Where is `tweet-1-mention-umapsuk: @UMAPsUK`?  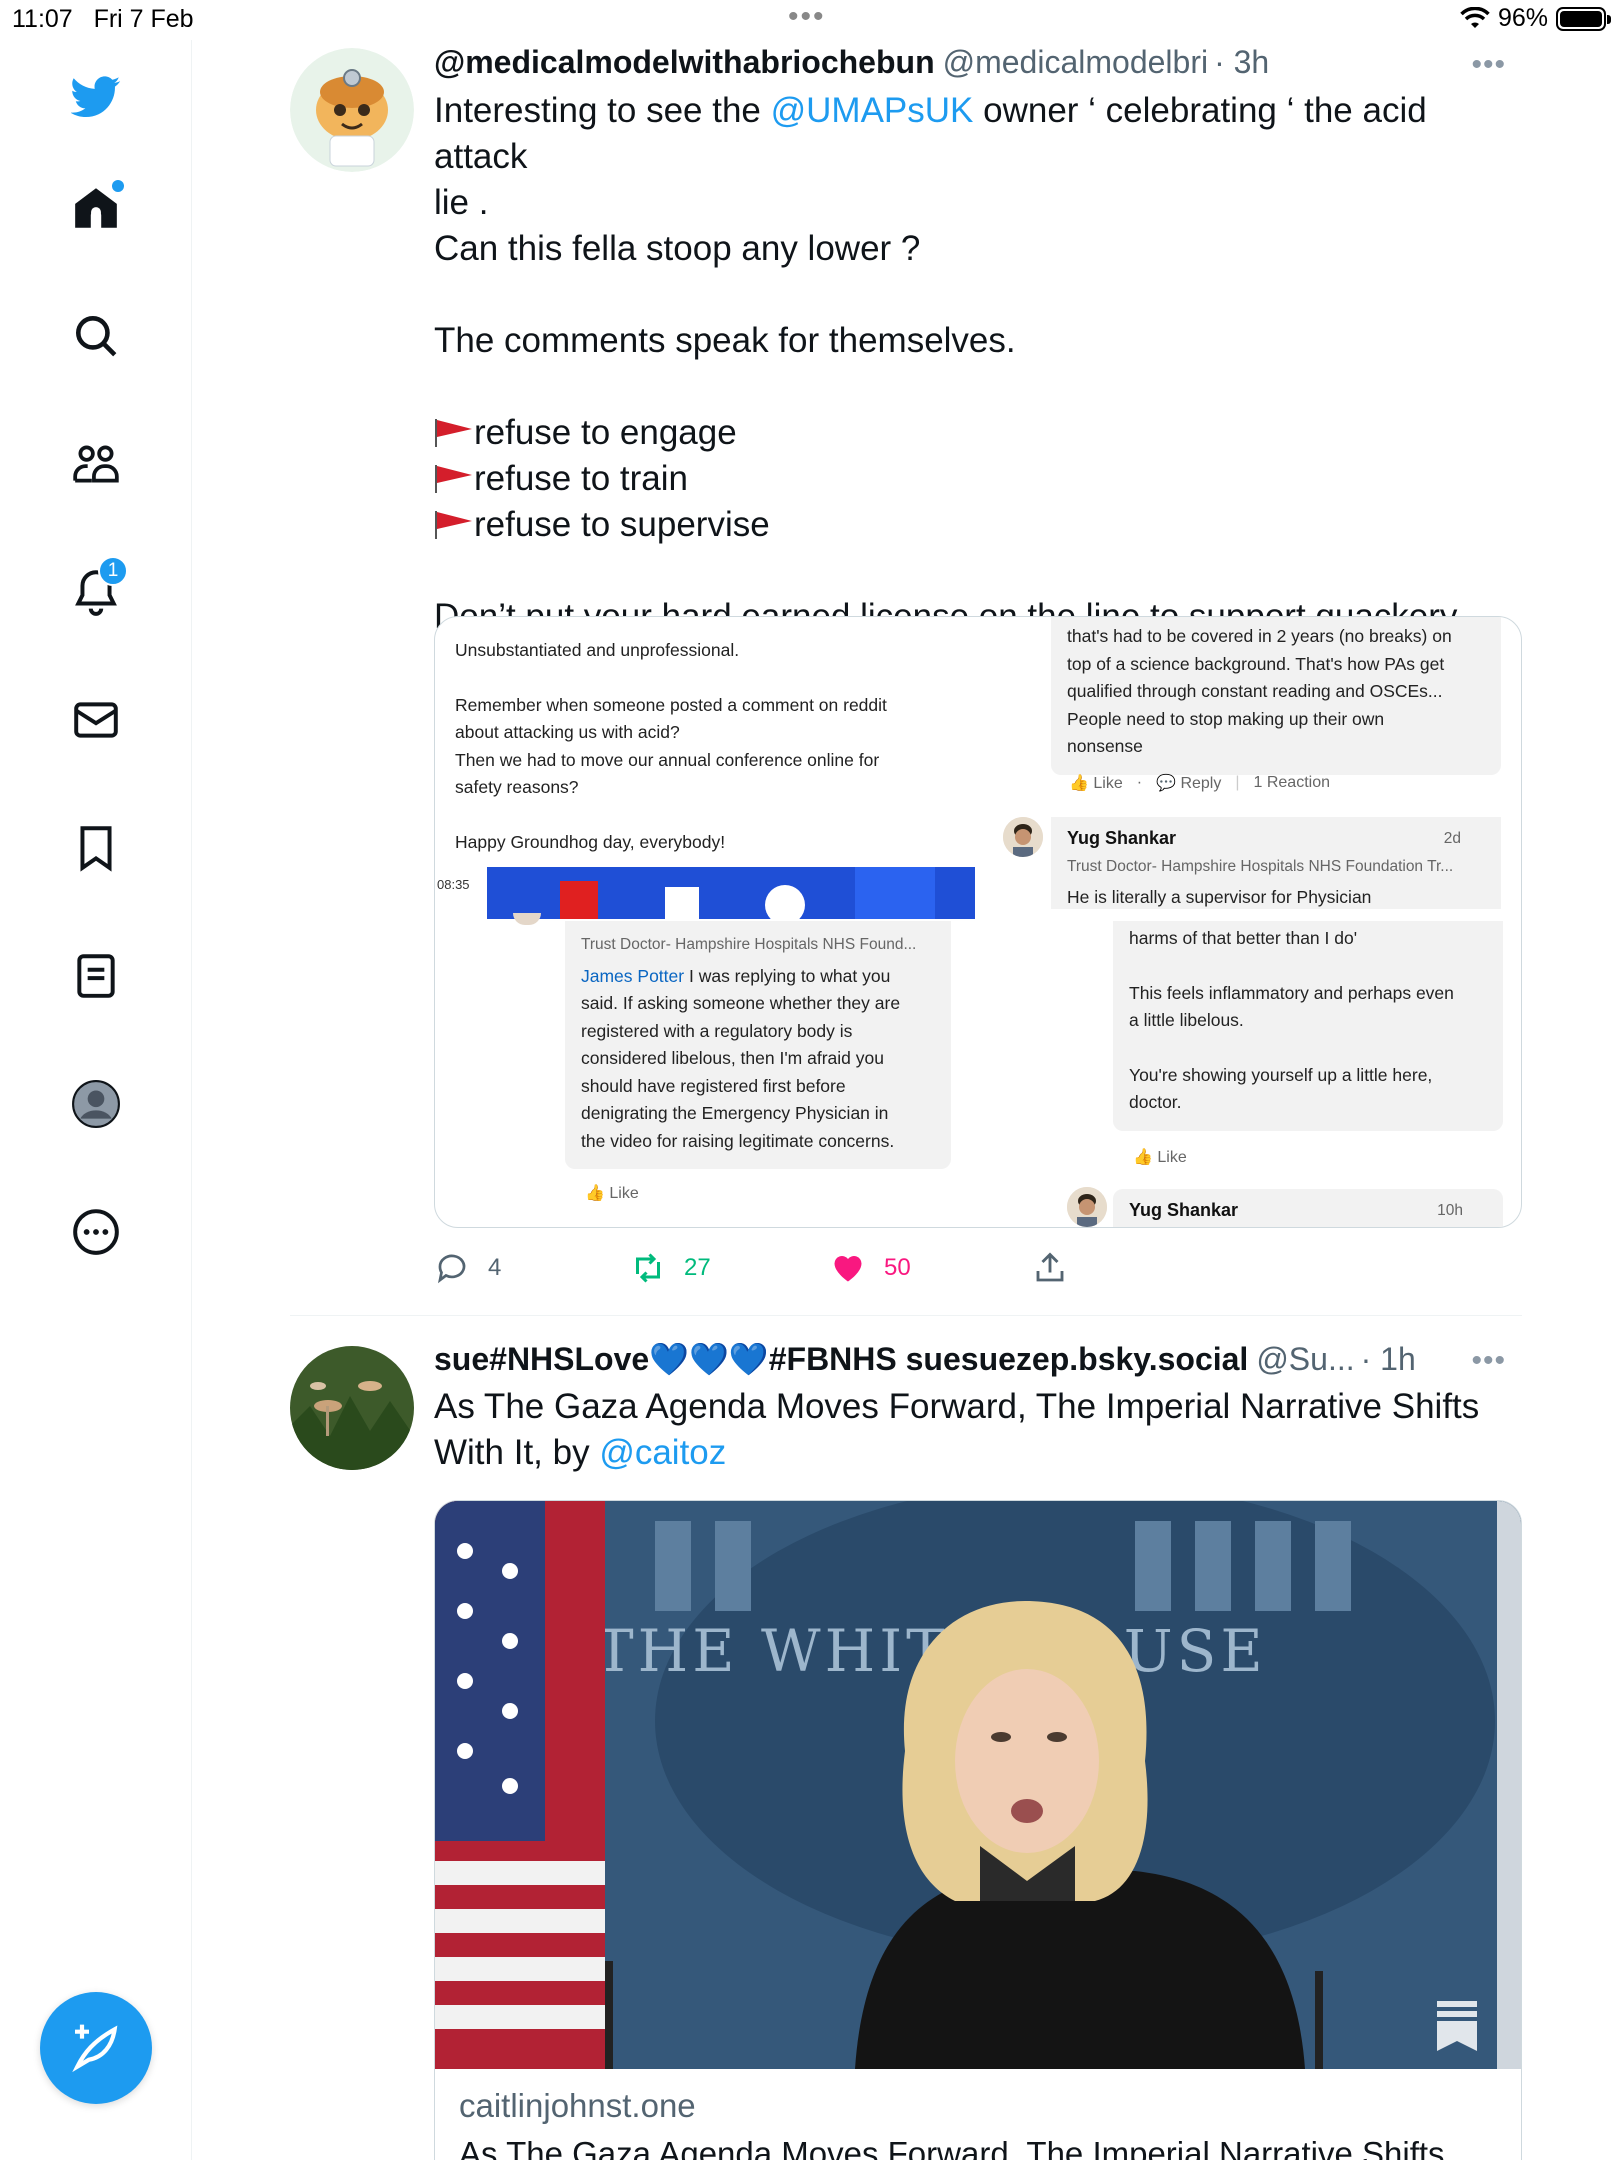
tweet-1-mention-umapsuk: @UMAPsUK is located at coordinates (872, 110).